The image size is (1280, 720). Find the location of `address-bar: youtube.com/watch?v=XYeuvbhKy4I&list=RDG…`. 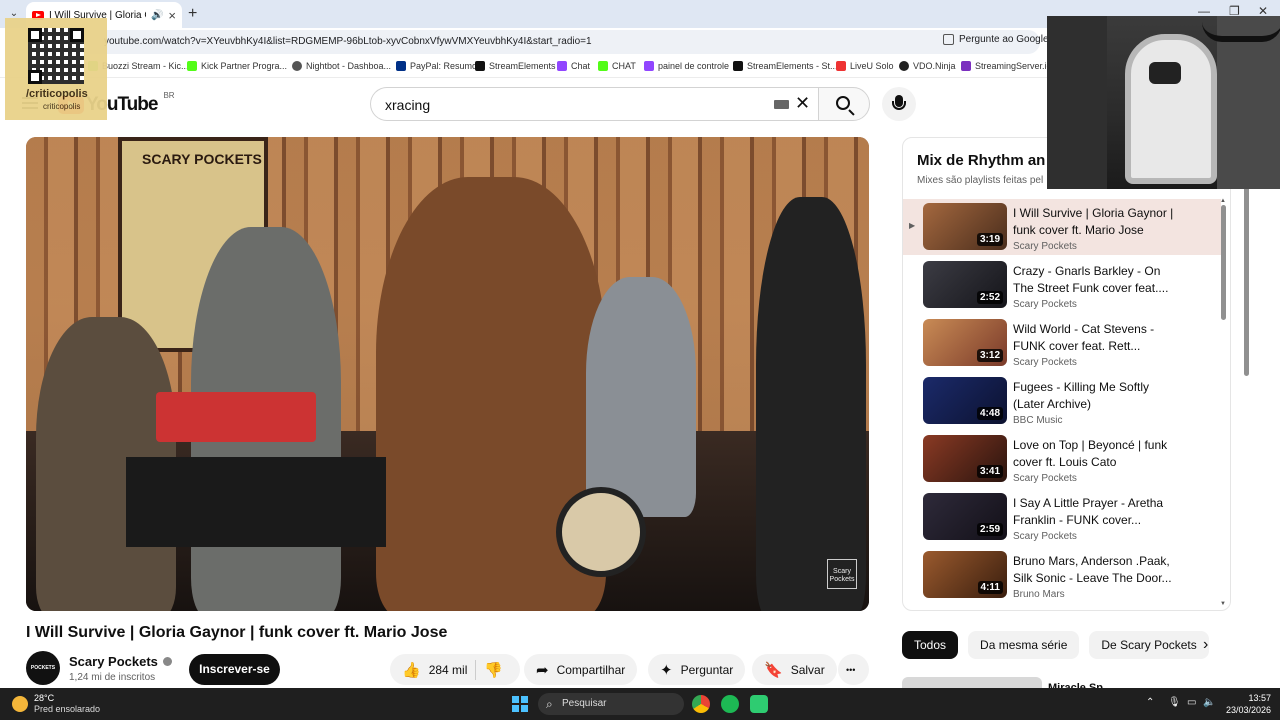

address-bar: youtube.com/watch?v=XYeuvbhKy4I&list=RDG… is located at coordinates (540, 42).